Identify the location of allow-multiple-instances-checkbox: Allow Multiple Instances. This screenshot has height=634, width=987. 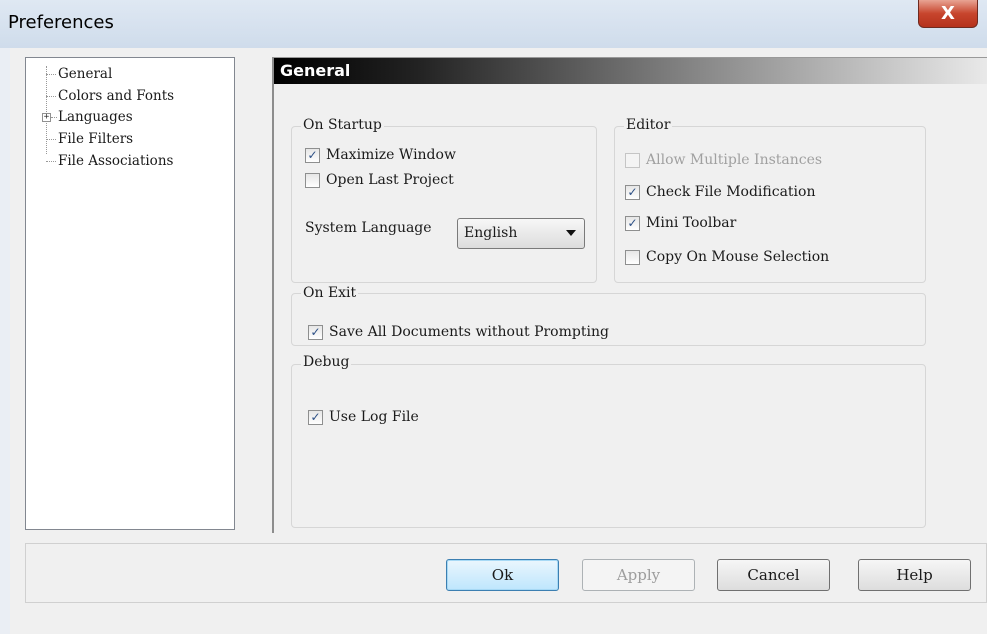
(723, 160).